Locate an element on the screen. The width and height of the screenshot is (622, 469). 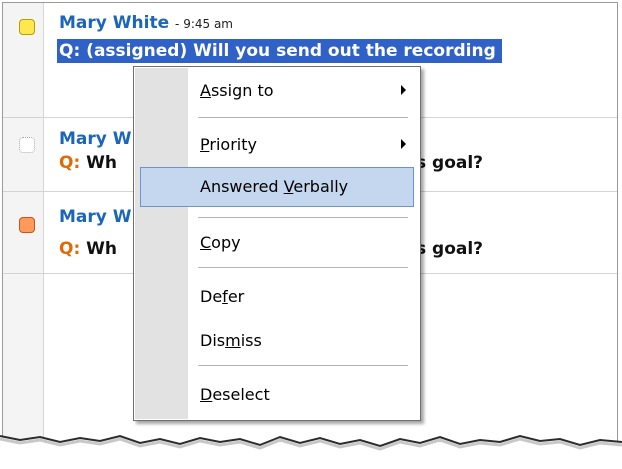
message-time: - 9:45 am is located at coordinates (204, 24).